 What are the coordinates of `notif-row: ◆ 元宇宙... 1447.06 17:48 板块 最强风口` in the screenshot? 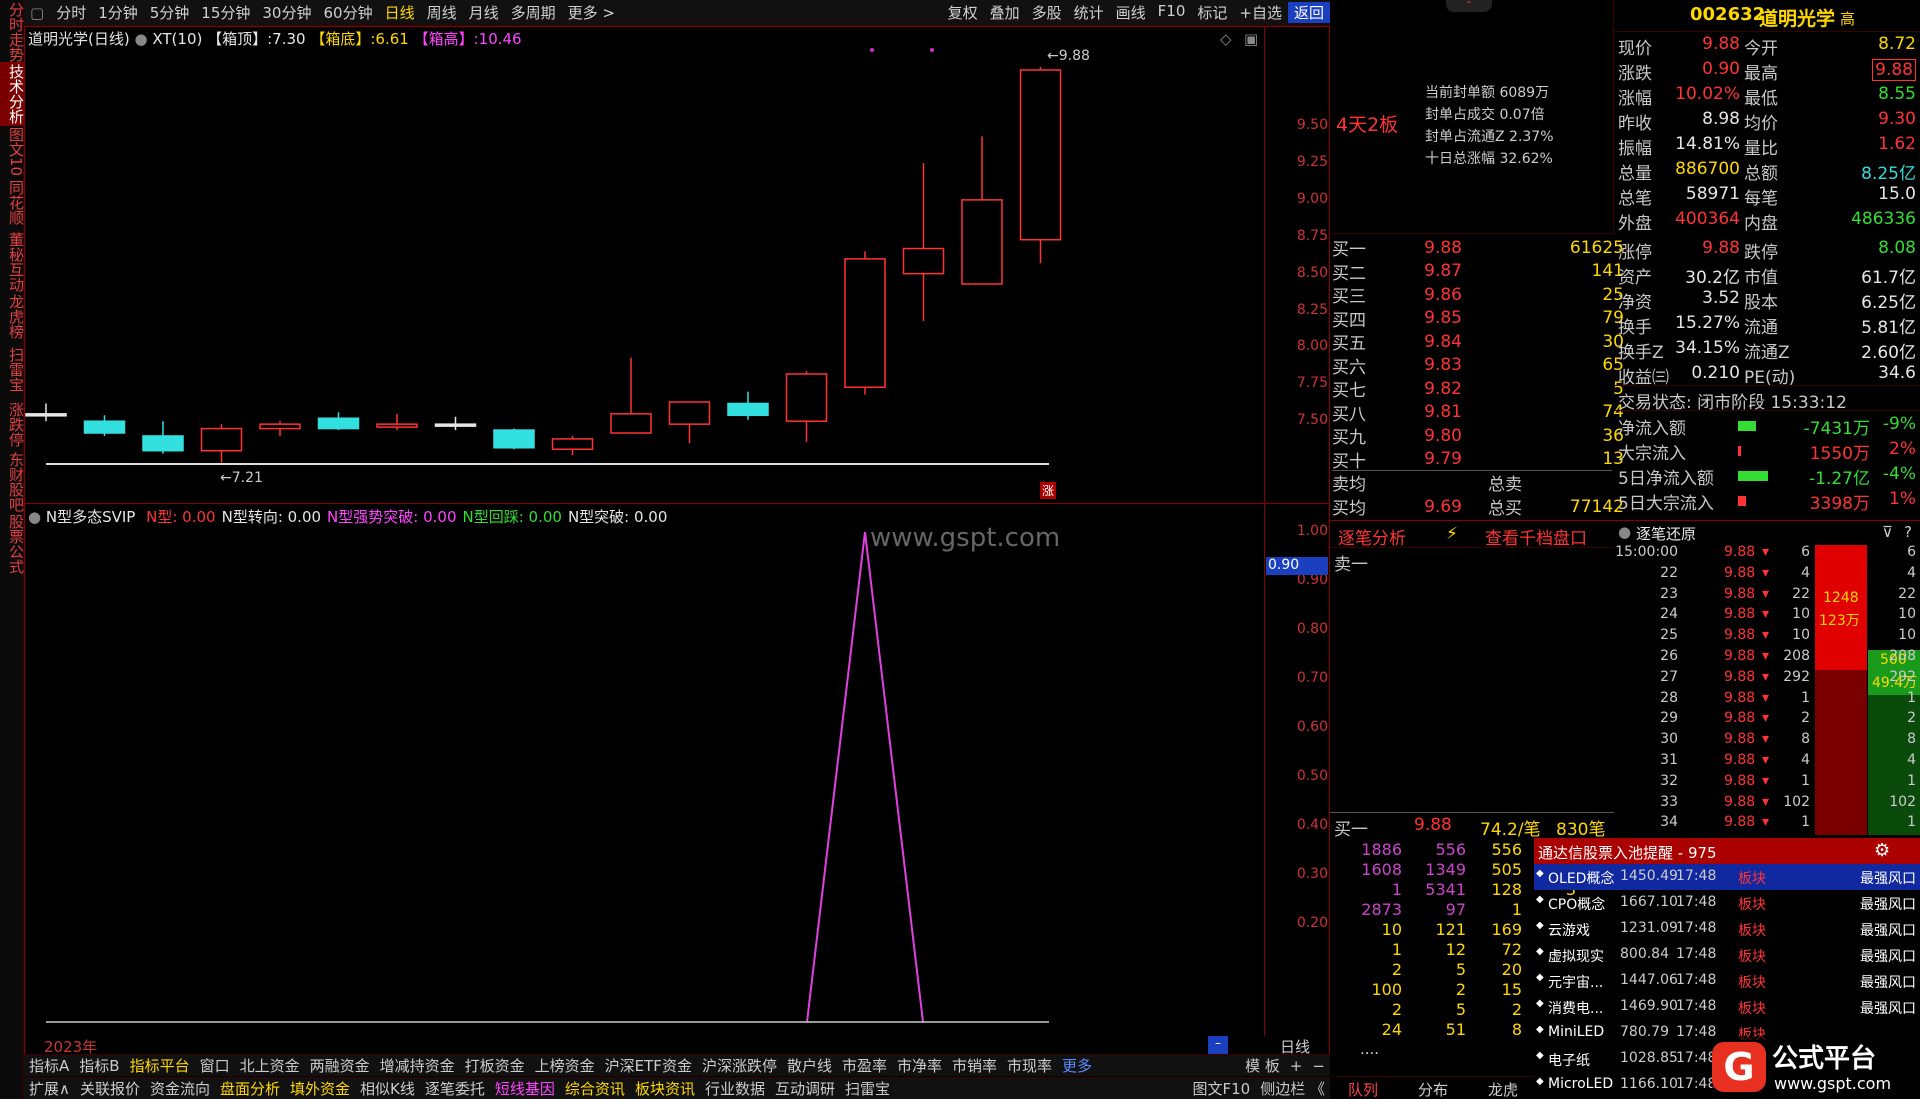 It's located at (1727, 981).